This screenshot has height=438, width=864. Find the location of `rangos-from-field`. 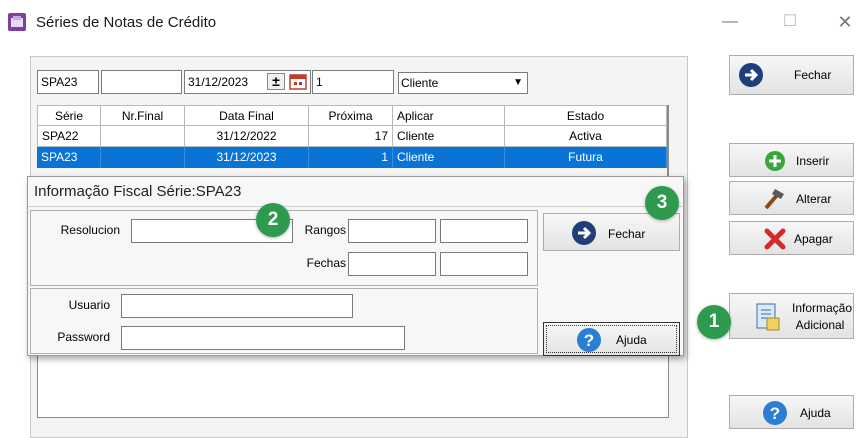

rangos-from-field is located at coordinates (392, 231).